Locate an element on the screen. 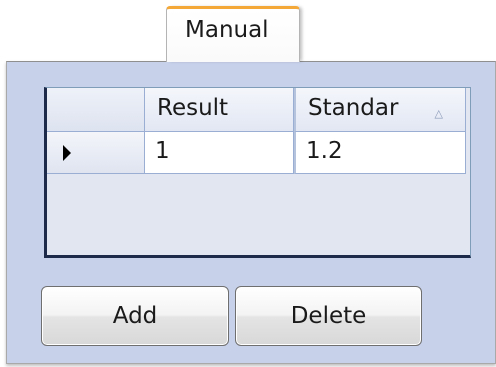 Image resolution: width=496 pixels, height=367 pixels. delete-button: Delete is located at coordinates (328, 316).